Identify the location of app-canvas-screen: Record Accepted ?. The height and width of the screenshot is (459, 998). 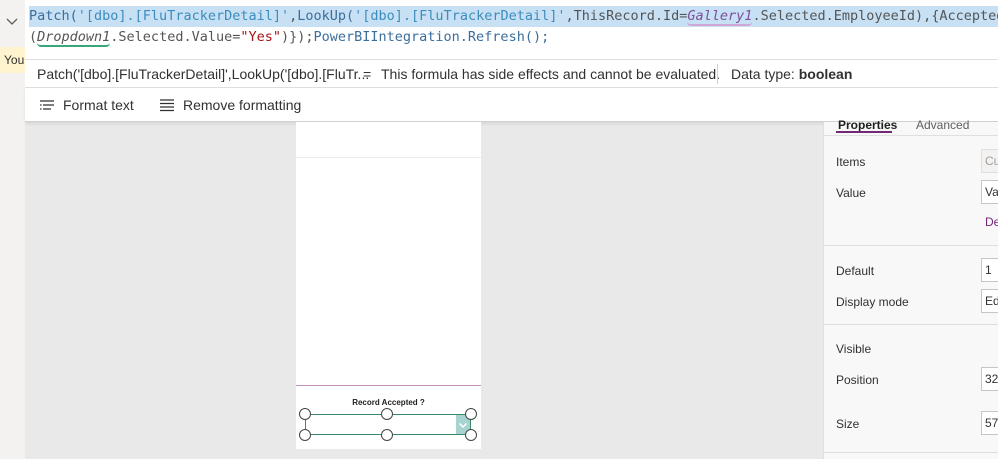
(388, 285).